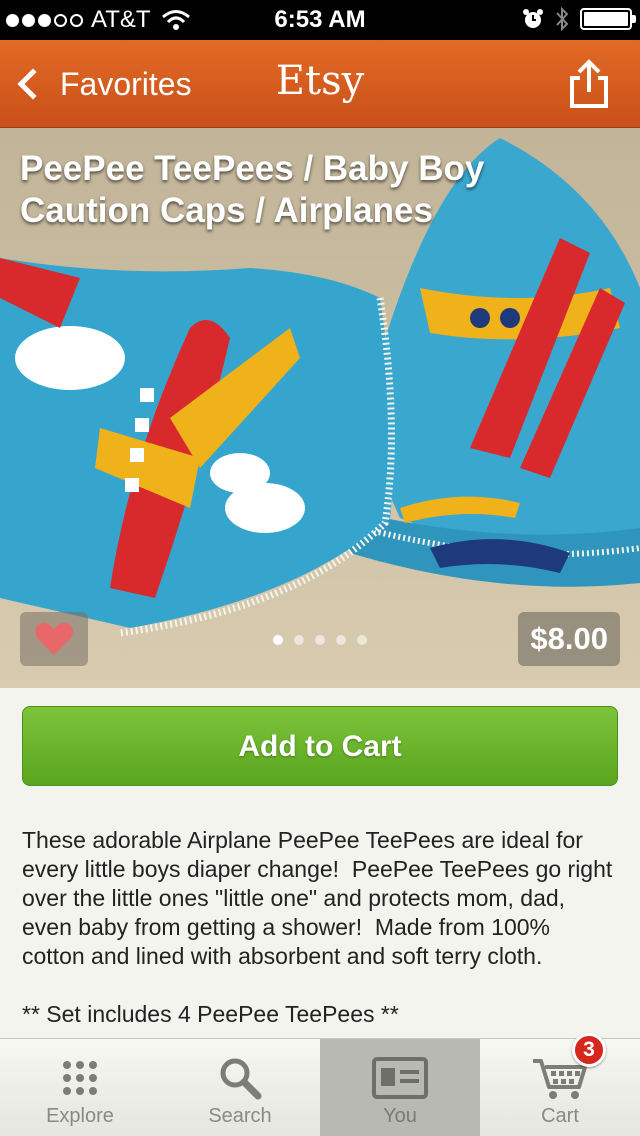 This screenshot has height=1136, width=640. What do you see at coordinates (560, 1116) in the screenshot?
I see `tab-label: Cart` at bounding box center [560, 1116].